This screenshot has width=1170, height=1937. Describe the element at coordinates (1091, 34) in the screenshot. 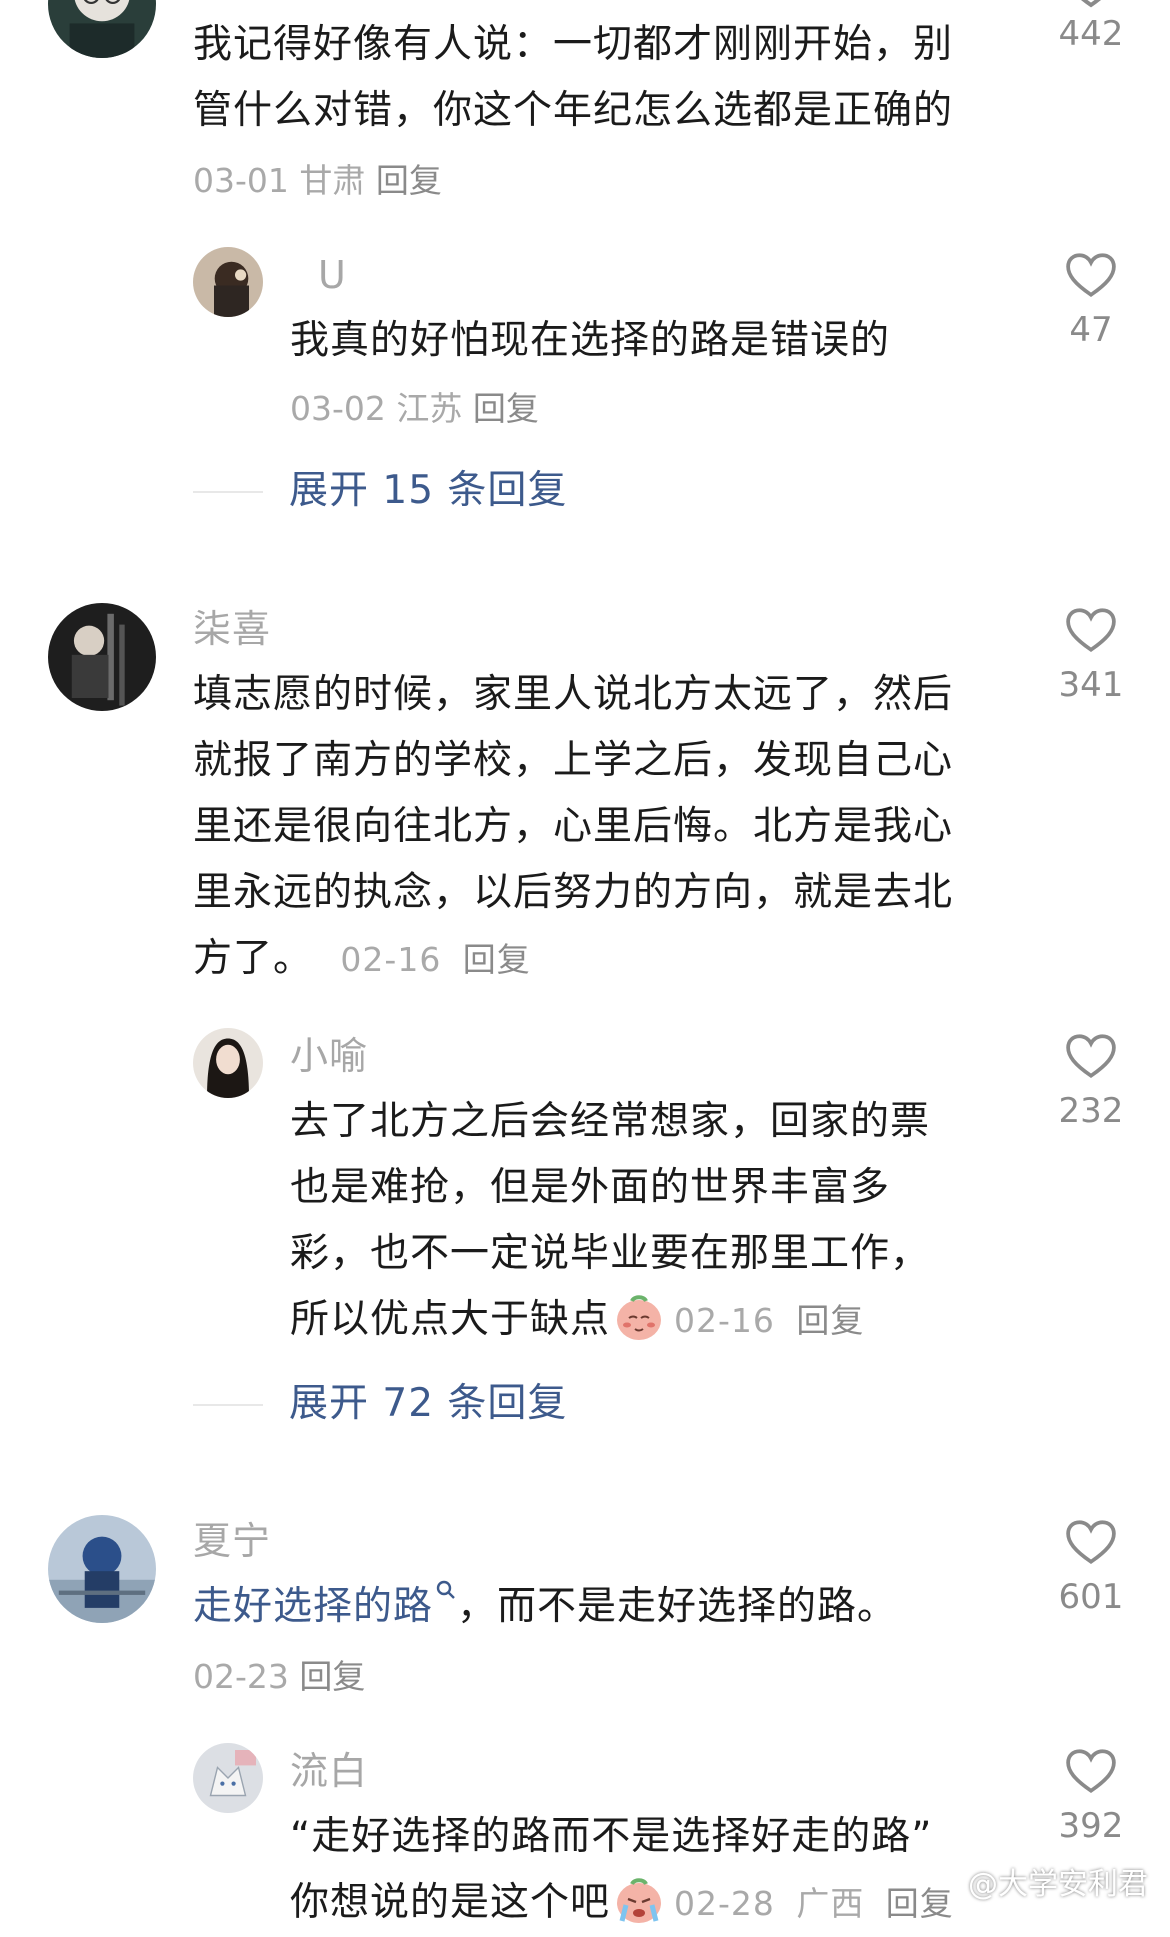

I see `like-count: 442` at that location.